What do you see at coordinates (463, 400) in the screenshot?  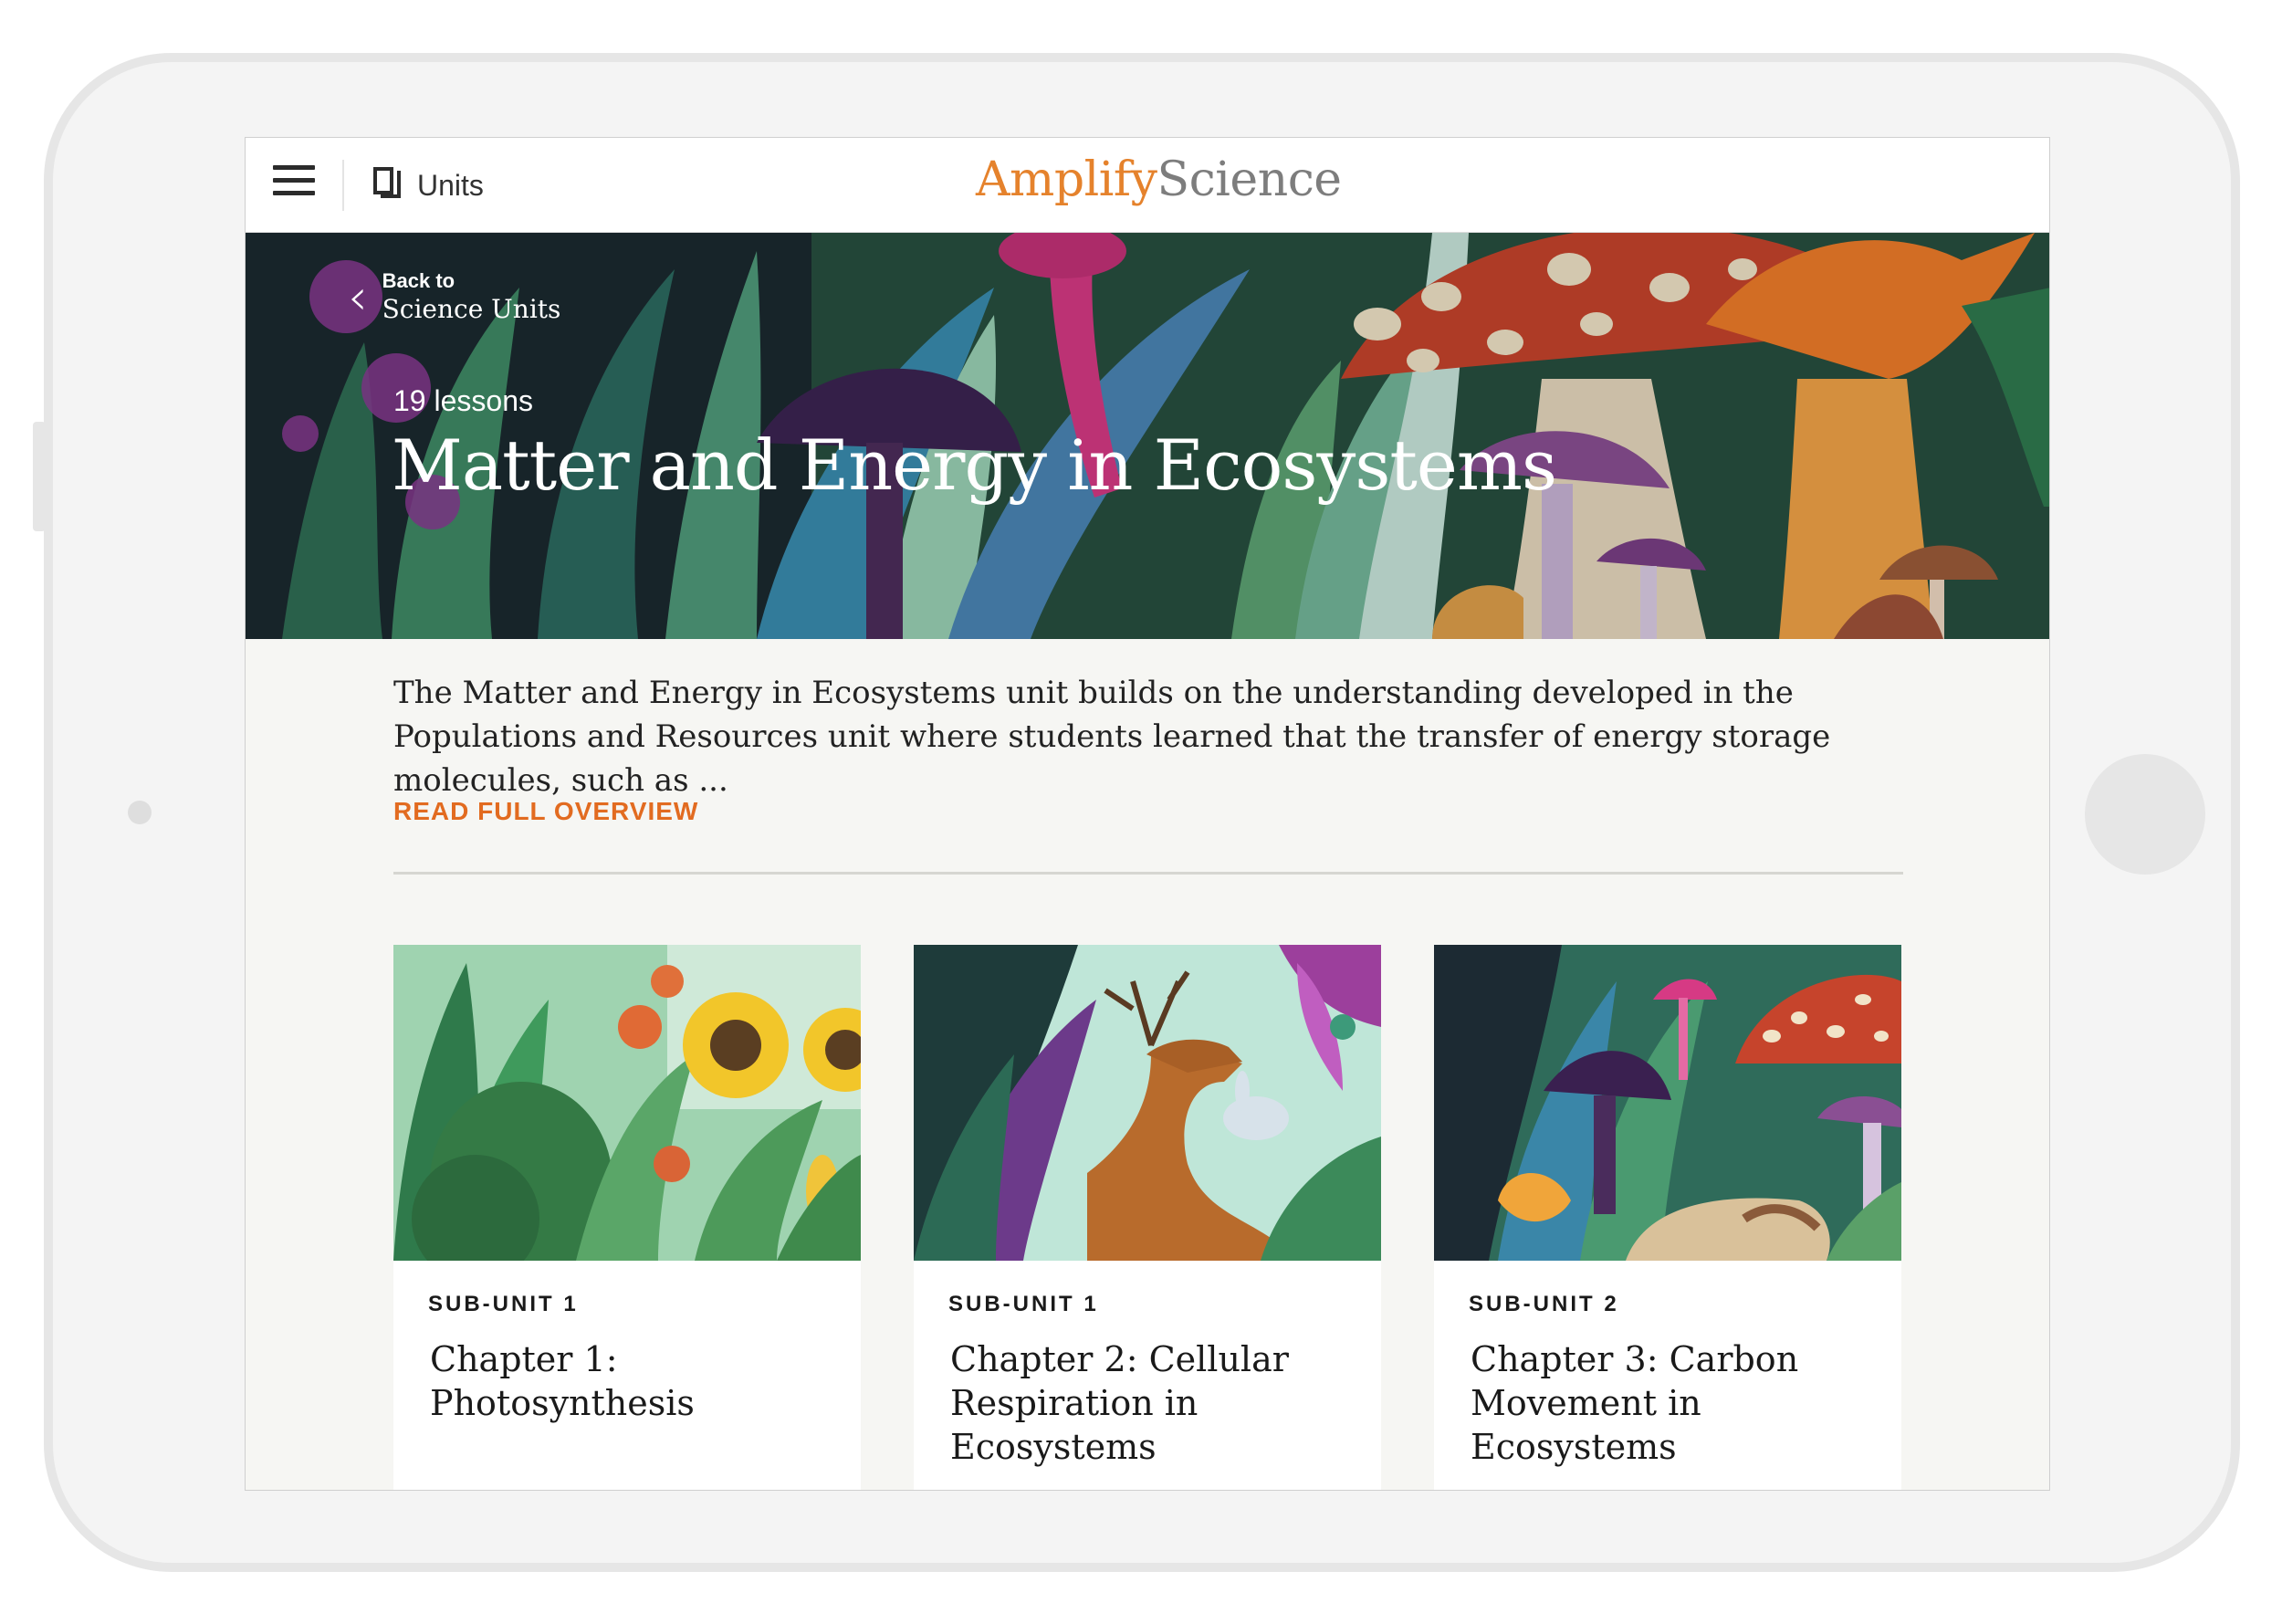 I see `lesson-count: 19 lessons` at bounding box center [463, 400].